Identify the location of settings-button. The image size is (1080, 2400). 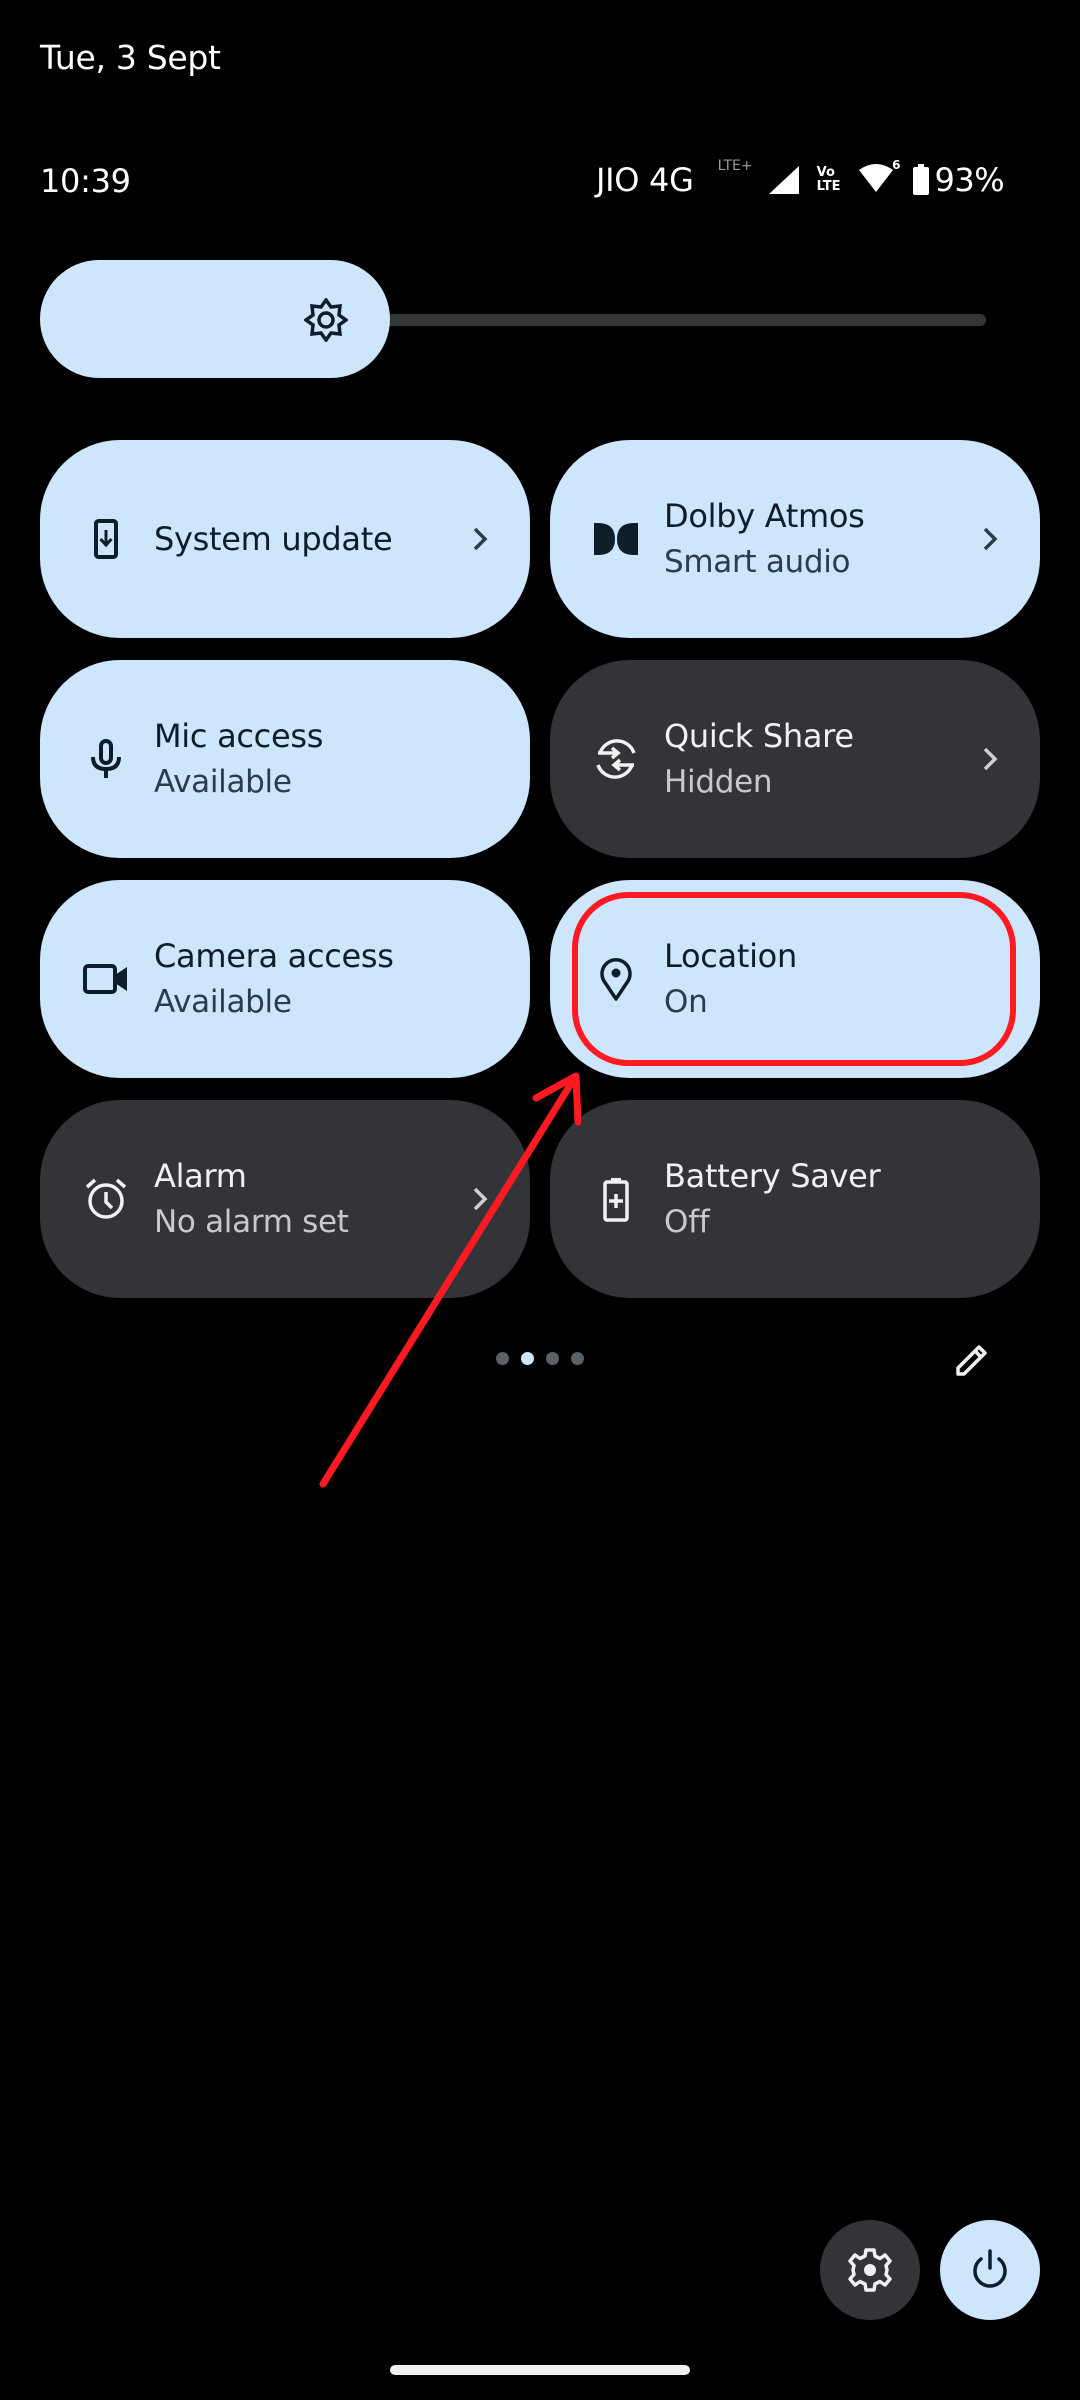
(870, 2270).